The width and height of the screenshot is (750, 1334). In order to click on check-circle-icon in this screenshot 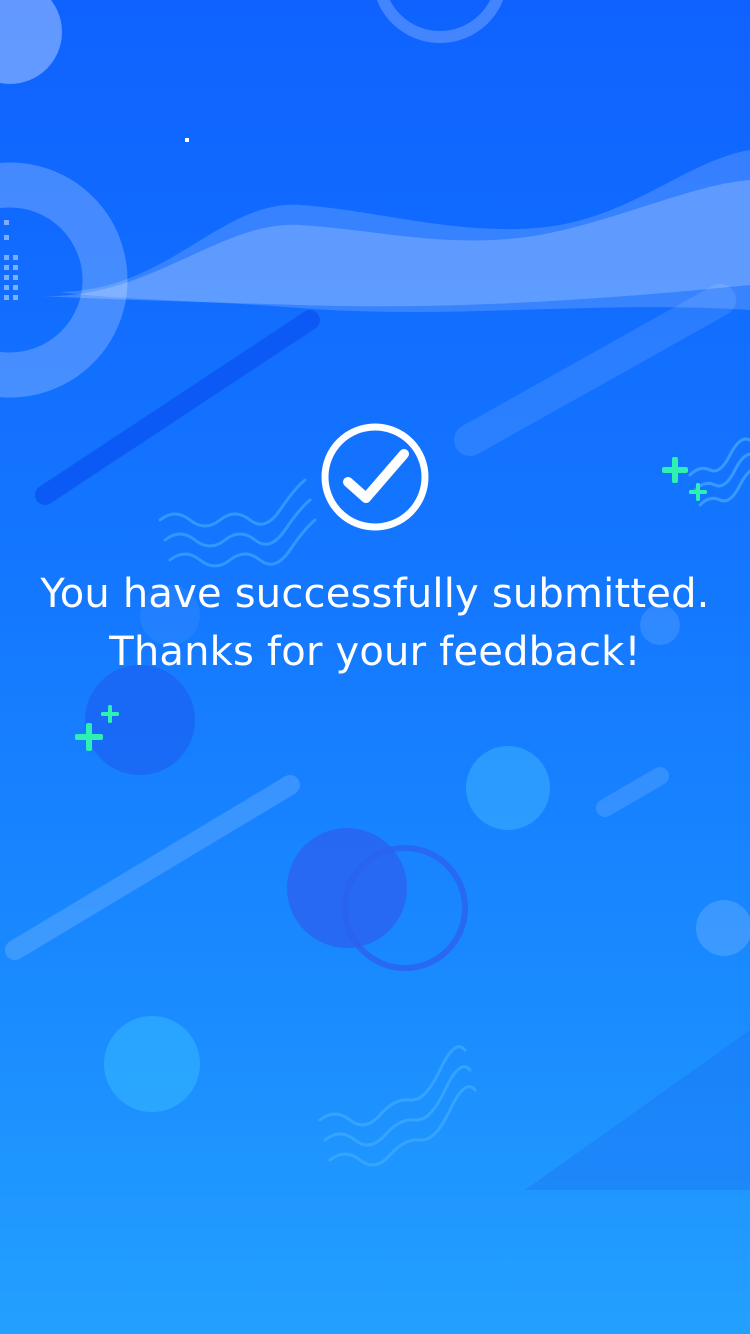, I will do `click(375, 477)`.